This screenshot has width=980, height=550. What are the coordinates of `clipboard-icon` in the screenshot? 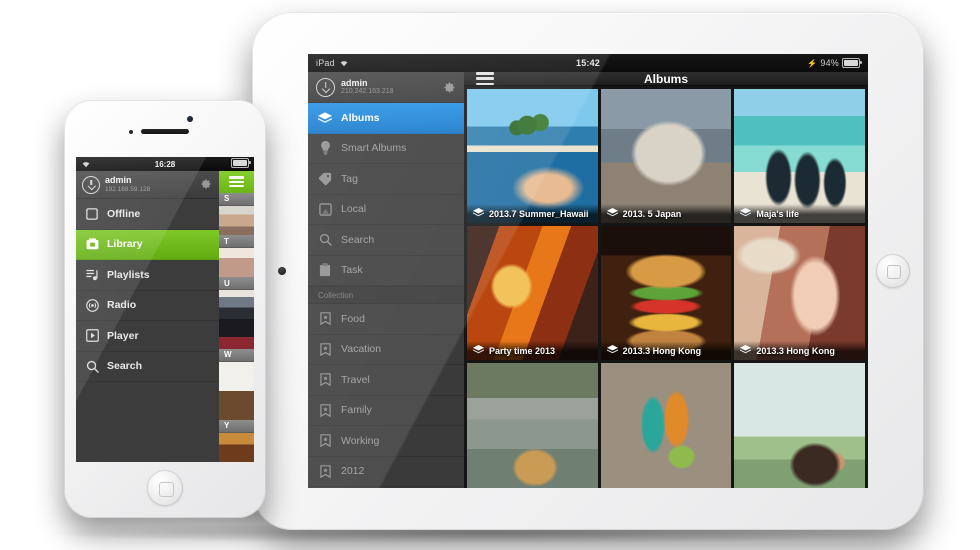 It's located at (325, 270).